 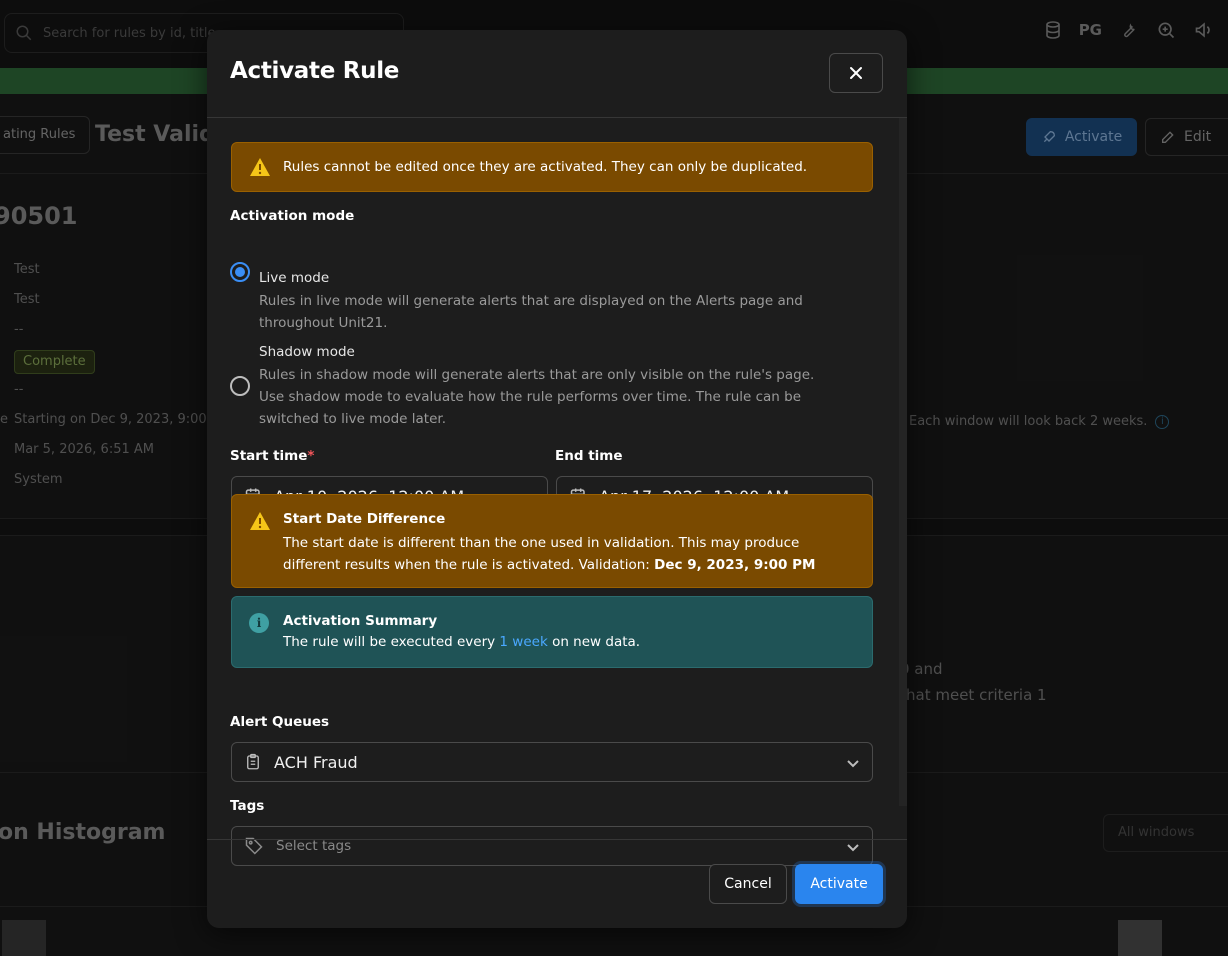 I want to click on summary-prefix: The rule will be executed every, so click(x=391, y=642).